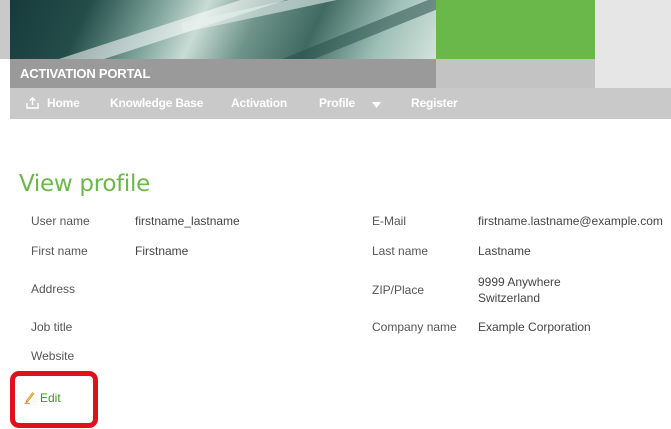  I want to click on firstname-label: First name, so click(59, 251).